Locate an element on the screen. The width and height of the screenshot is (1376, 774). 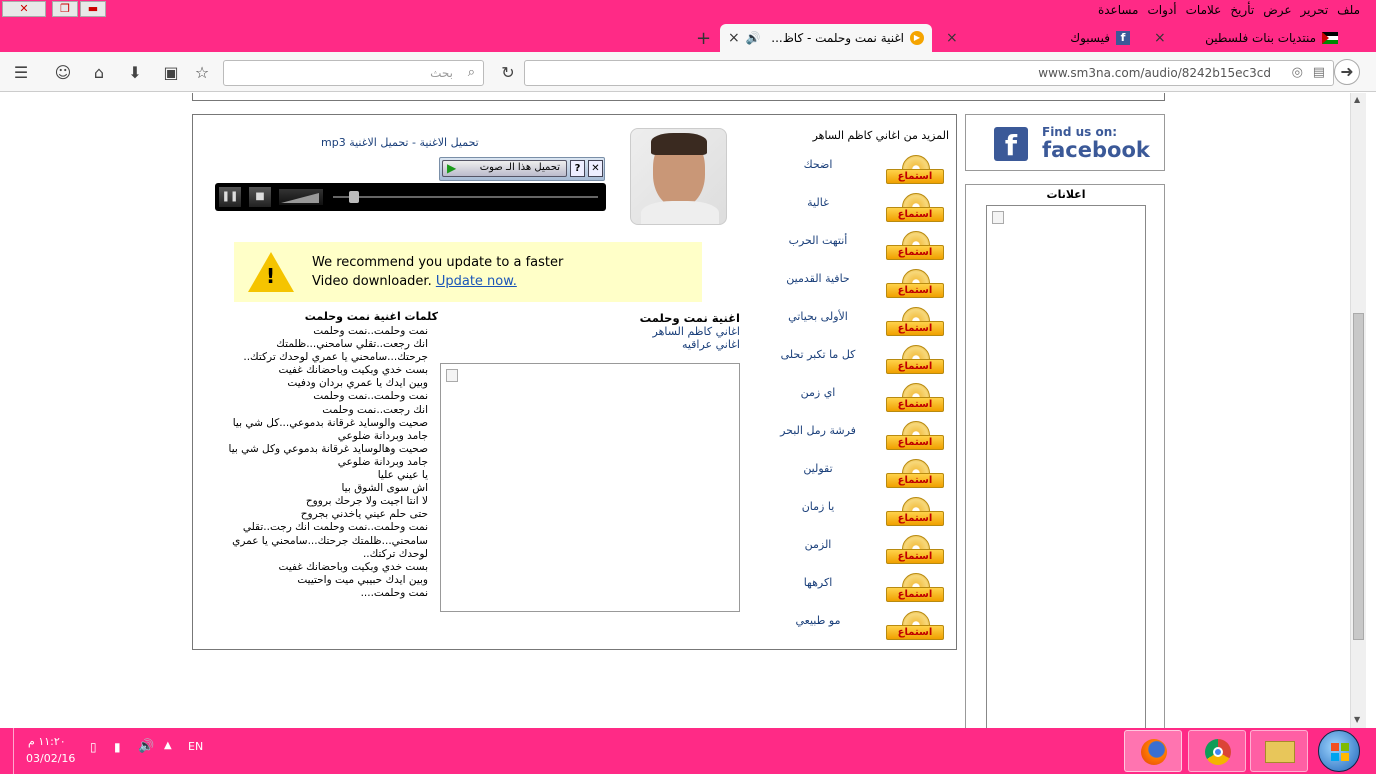
scroll-up-icon: ▲ is located at coordinates (1357, 99).